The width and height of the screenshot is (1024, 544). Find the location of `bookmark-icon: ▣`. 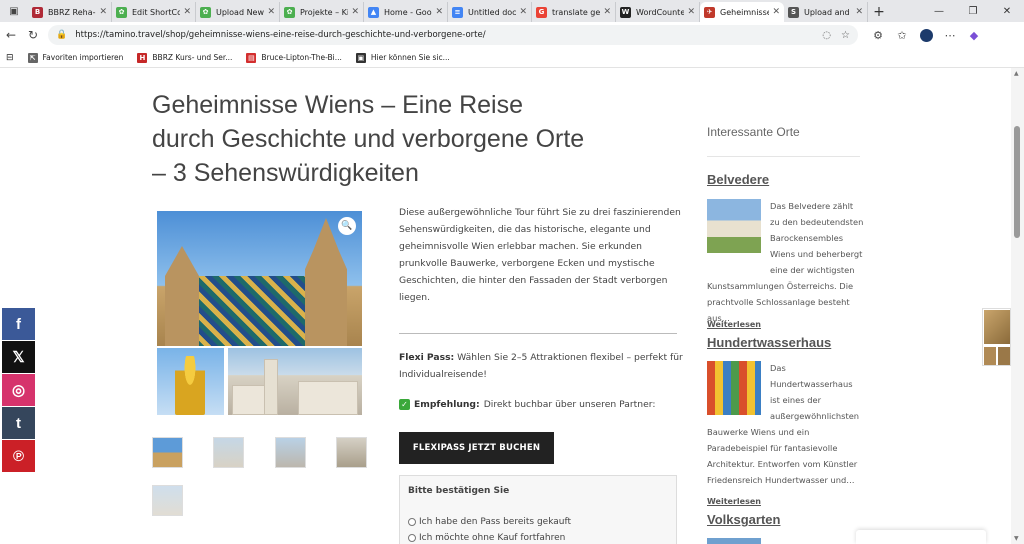

bookmark-icon: ▣ is located at coordinates (360, 57).